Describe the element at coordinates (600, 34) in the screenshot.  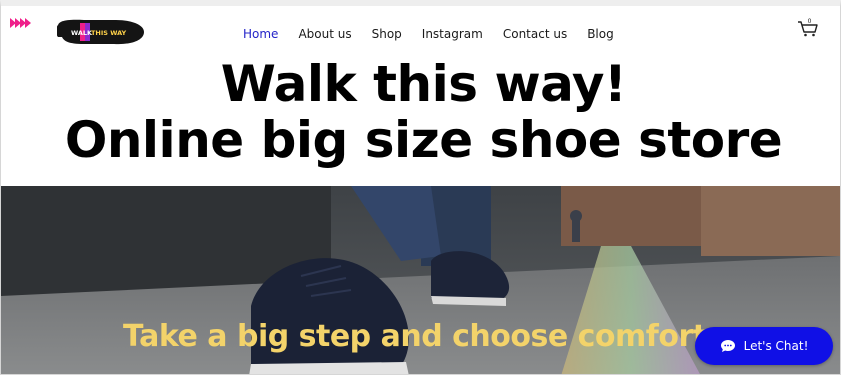
I see `nav-blog: Blog` at that location.